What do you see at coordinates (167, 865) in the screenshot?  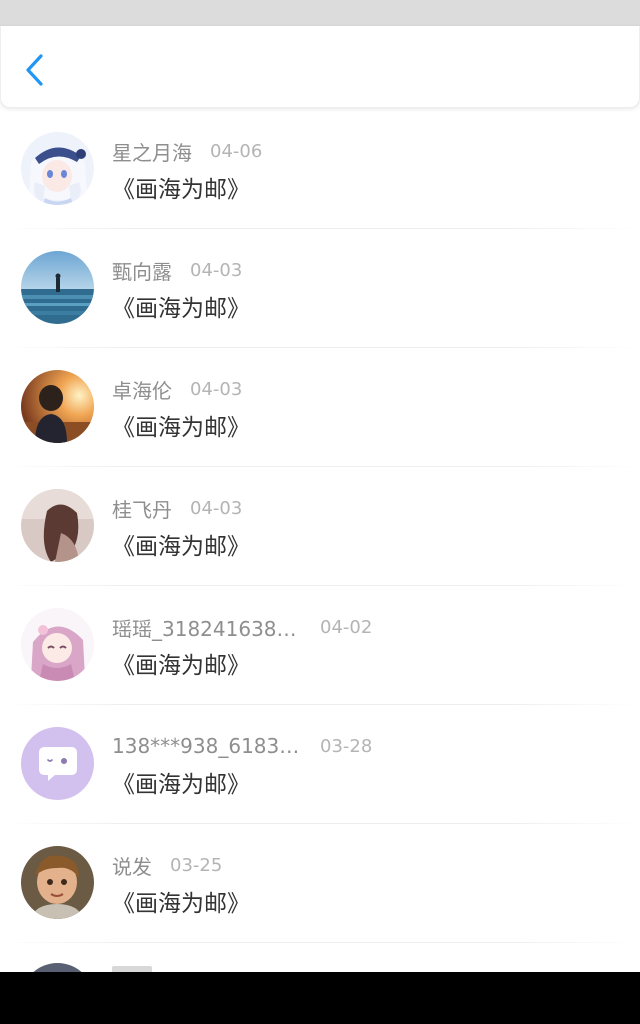 I see `message-meta: 说发 03-25` at bounding box center [167, 865].